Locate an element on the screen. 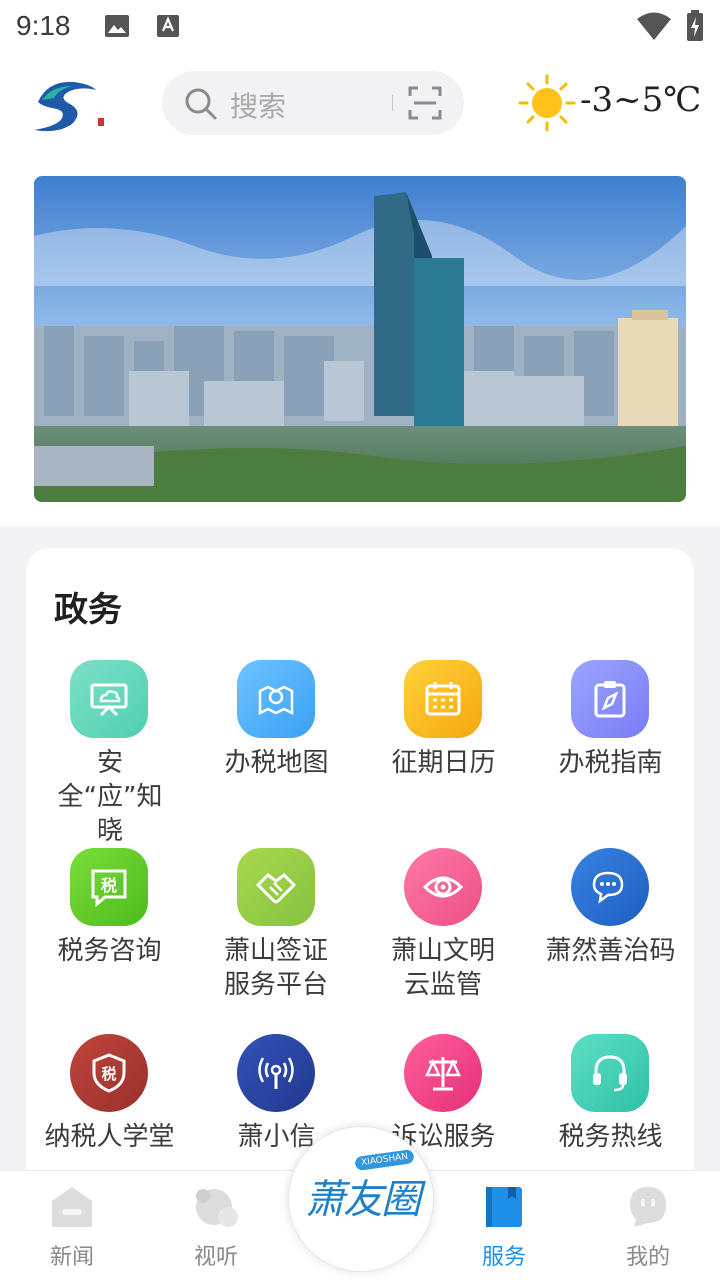 This screenshot has height=1280, width=720. chat-bubbles-icon is located at coordinates (608, 887).